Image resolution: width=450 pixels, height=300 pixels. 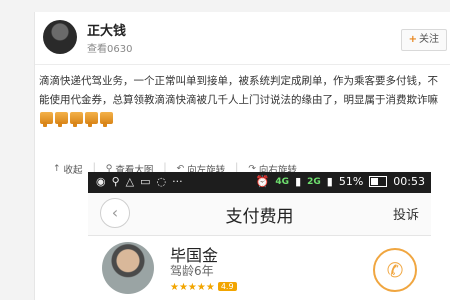 I want to click on app-nav-bar: ‹ 支付费用 投诉, so click(x=259, y=214).